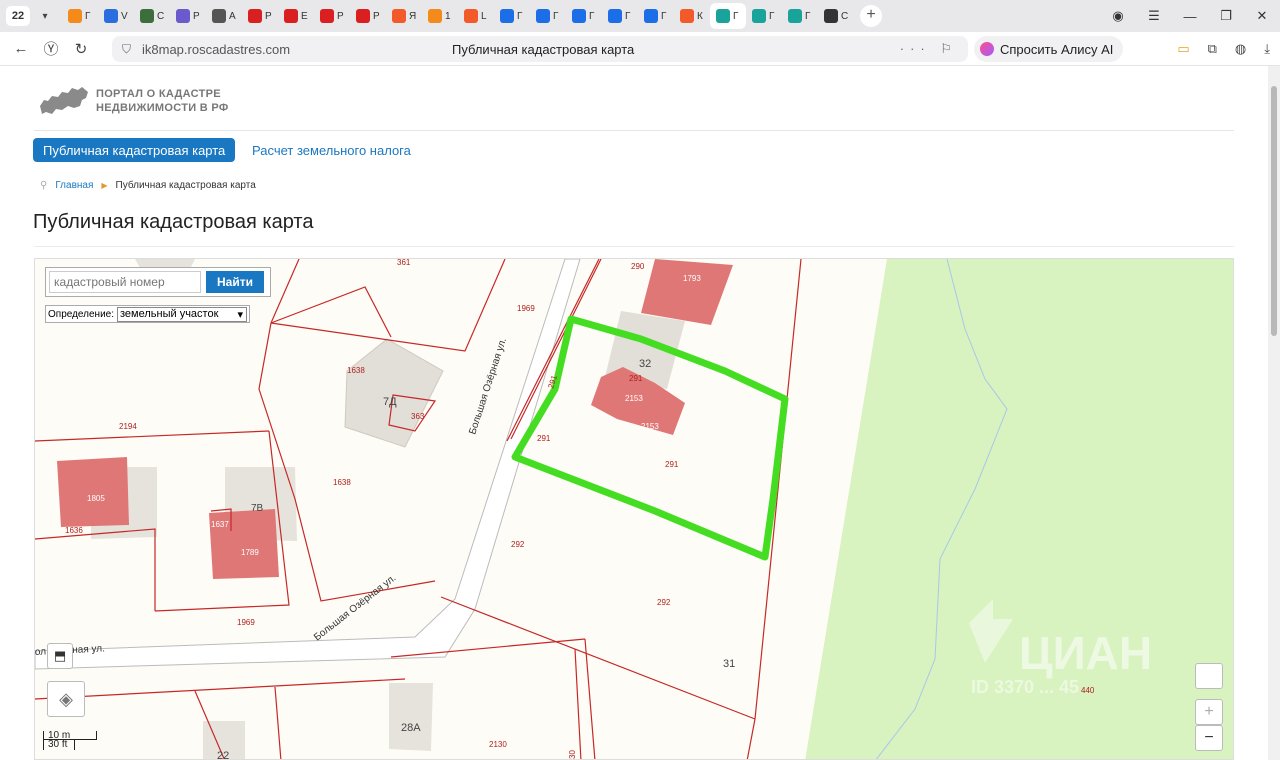 Image resolution: width=1280 pixels, height=760 pixels. I want to click on browser-tab: Е, so click(296, 16).